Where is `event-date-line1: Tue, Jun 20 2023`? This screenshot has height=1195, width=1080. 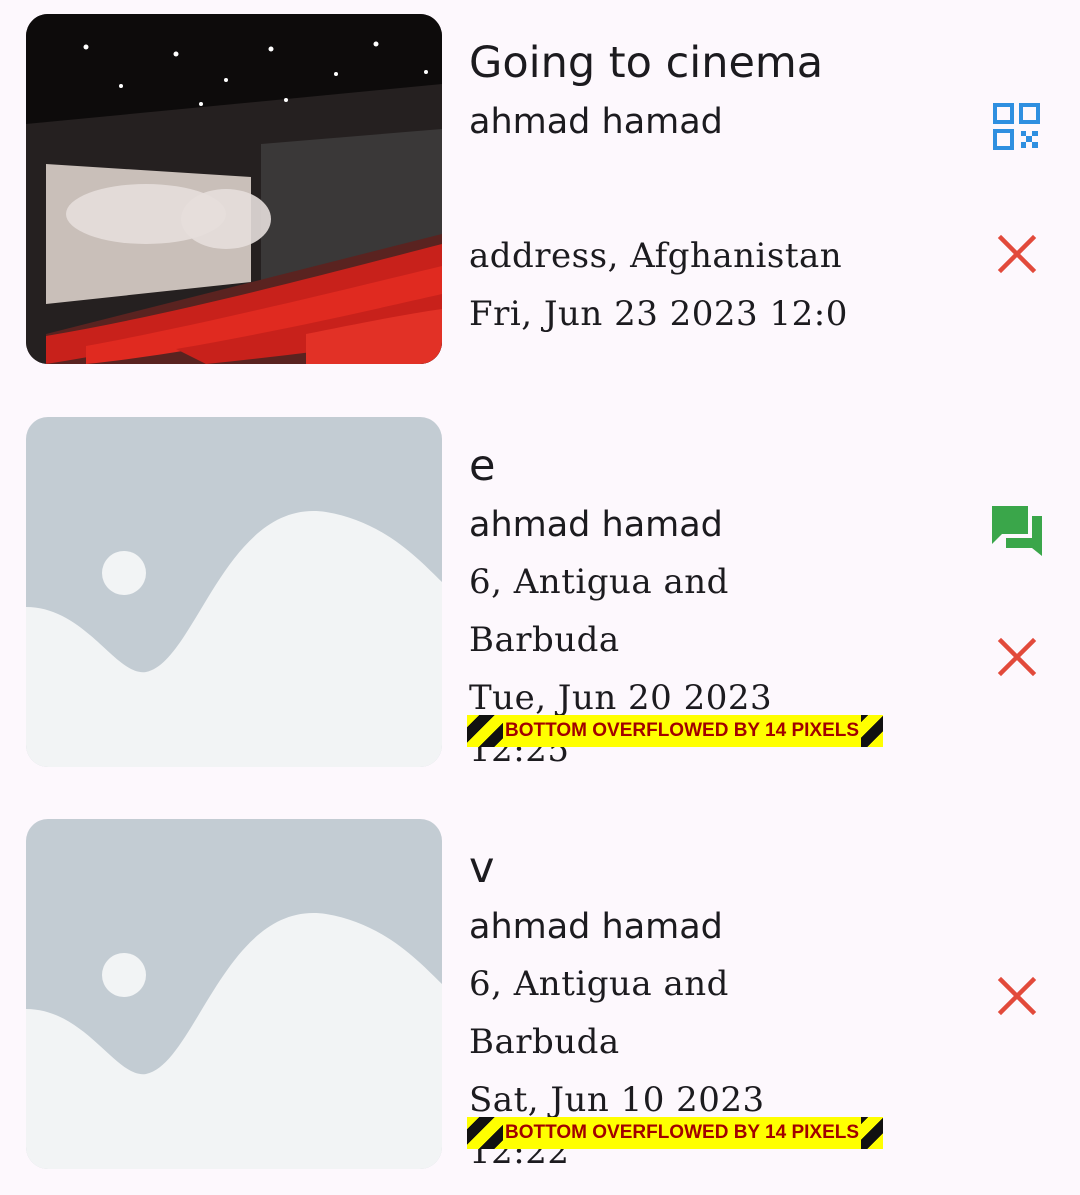
event-date-line1: Tue, Jun 20 2023 is located at coordinates (621, 698).